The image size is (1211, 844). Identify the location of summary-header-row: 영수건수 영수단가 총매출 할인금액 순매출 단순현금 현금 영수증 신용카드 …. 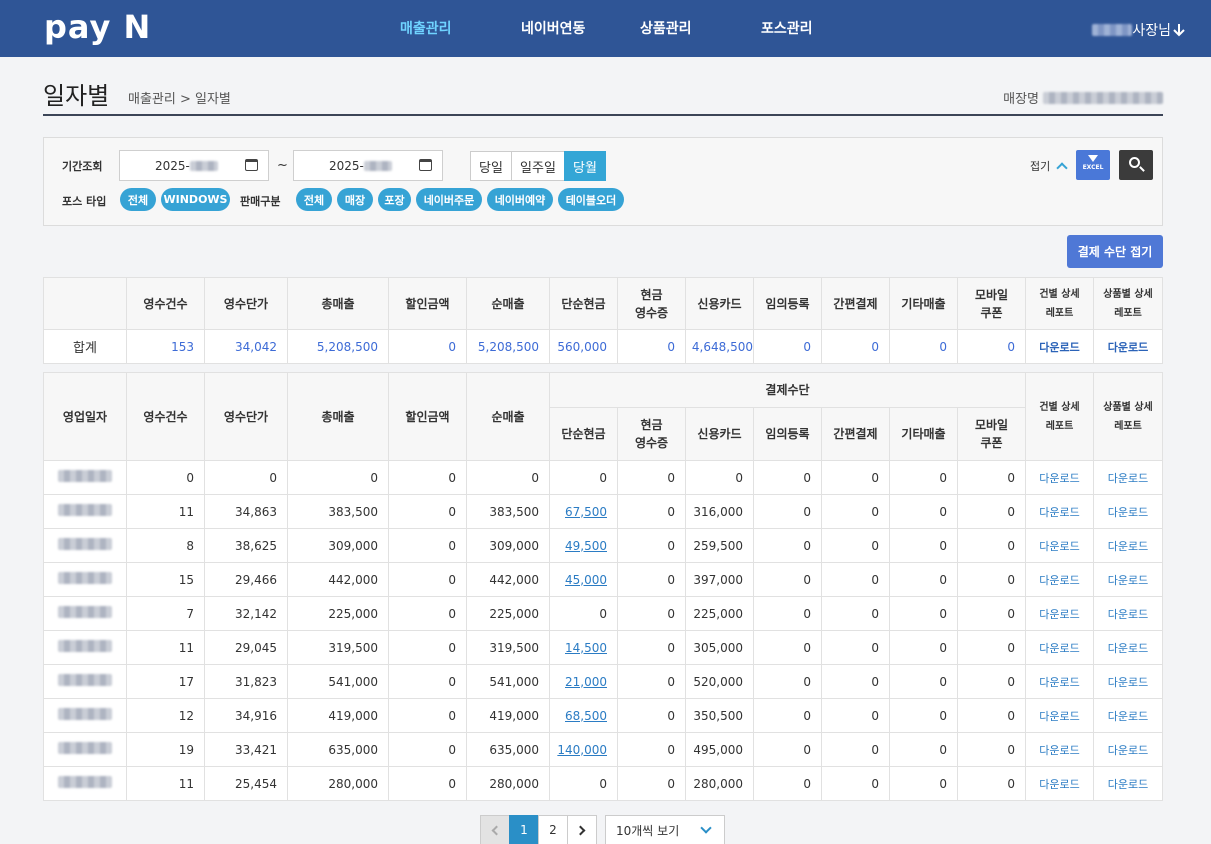
(603, 303).